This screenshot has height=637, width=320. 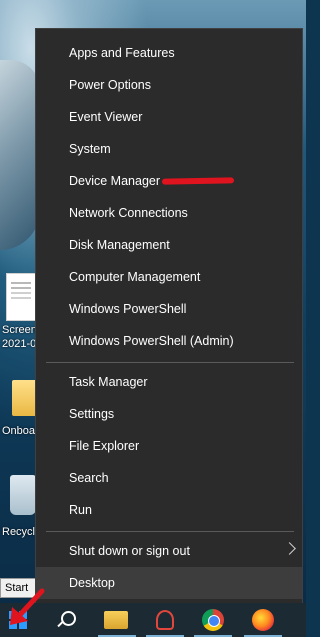 I want to click on annotation-arrow-icon, so click(x=27, y=606).